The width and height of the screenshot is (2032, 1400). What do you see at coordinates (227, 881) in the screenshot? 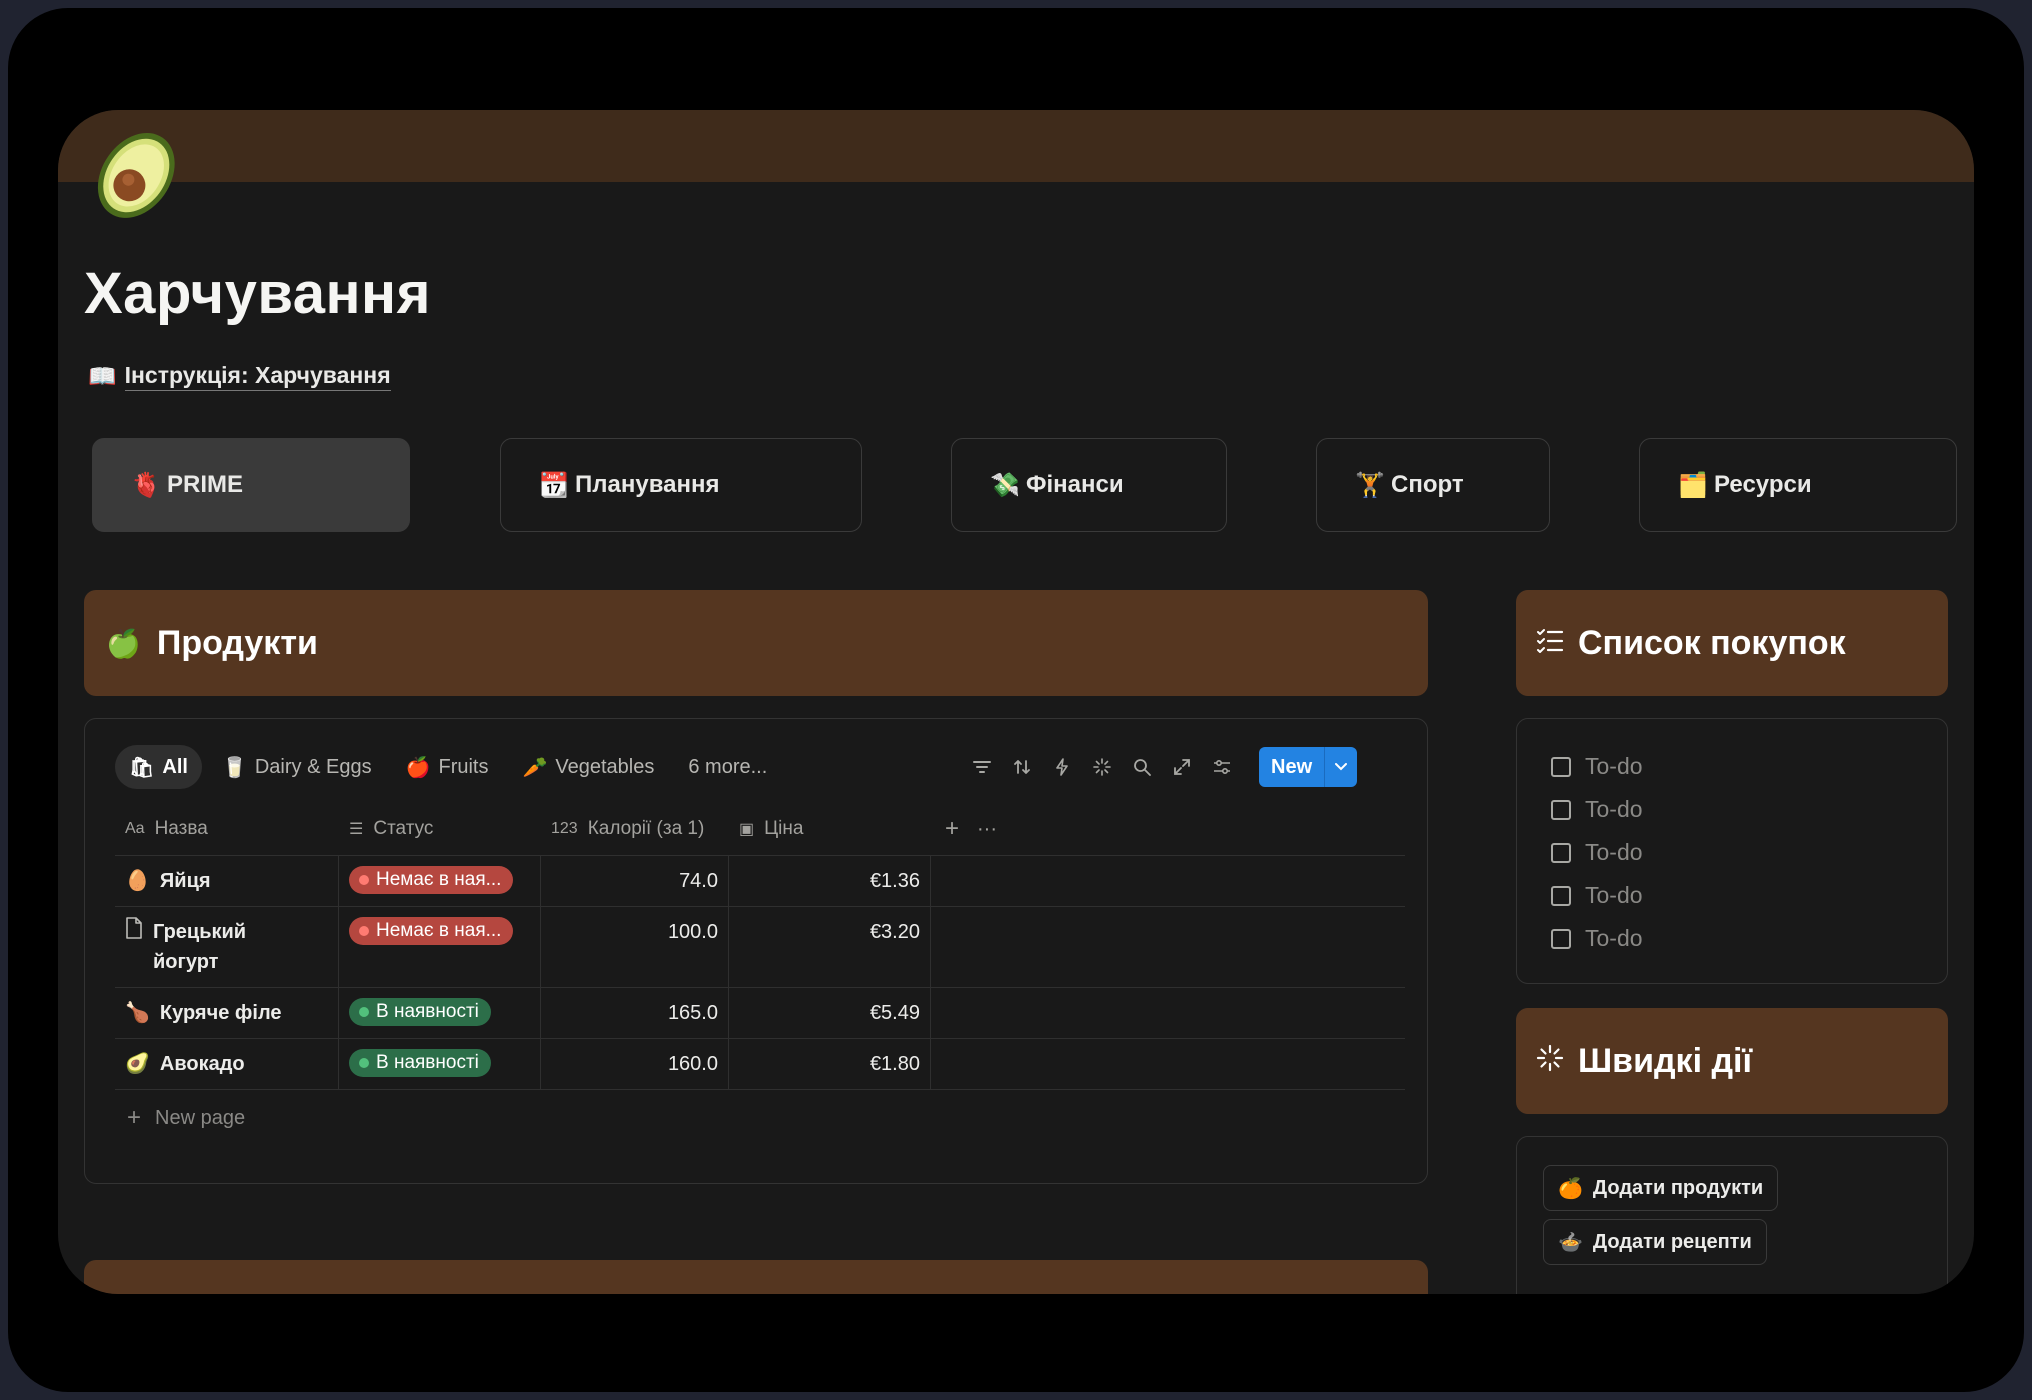
I see `row-name-cell: 🥚 Яйця` at bounding box center [227, 881].